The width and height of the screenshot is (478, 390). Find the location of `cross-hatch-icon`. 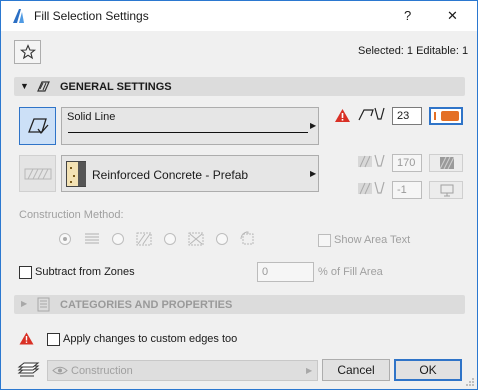

cross-hatch-icon is located at coordinates (196, 239).